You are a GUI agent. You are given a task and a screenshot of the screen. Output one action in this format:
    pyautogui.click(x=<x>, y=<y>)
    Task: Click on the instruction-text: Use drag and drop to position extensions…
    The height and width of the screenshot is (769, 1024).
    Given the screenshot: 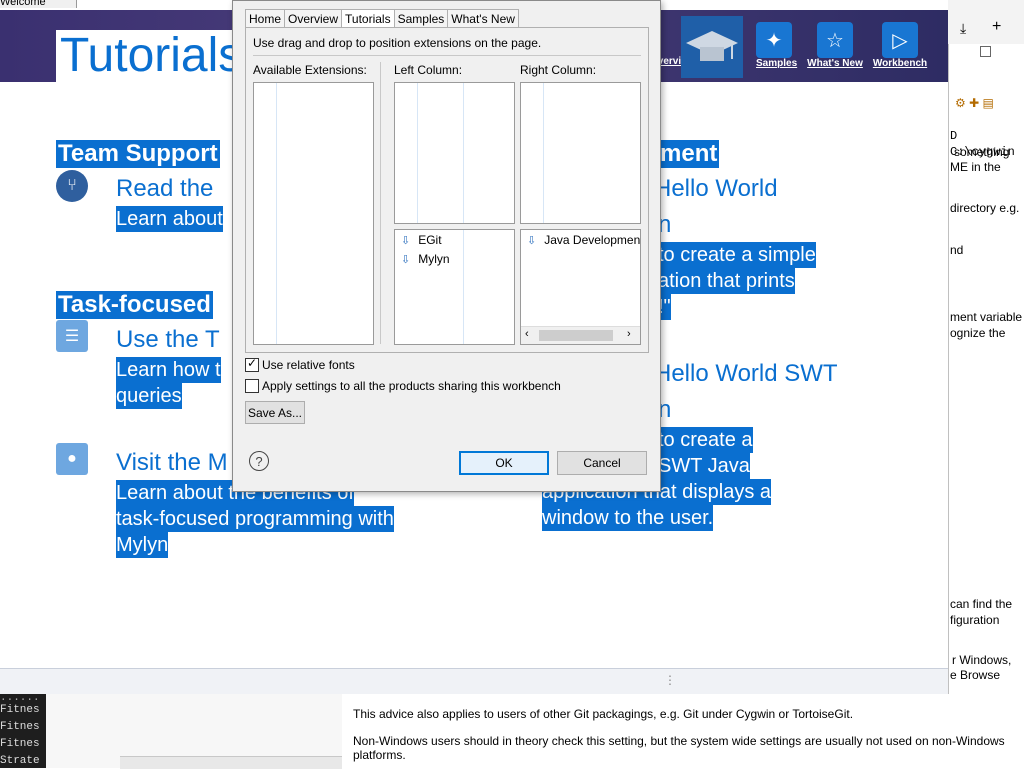 What is the action you would take?
    pyautogui.click(x=397, y=43)
    